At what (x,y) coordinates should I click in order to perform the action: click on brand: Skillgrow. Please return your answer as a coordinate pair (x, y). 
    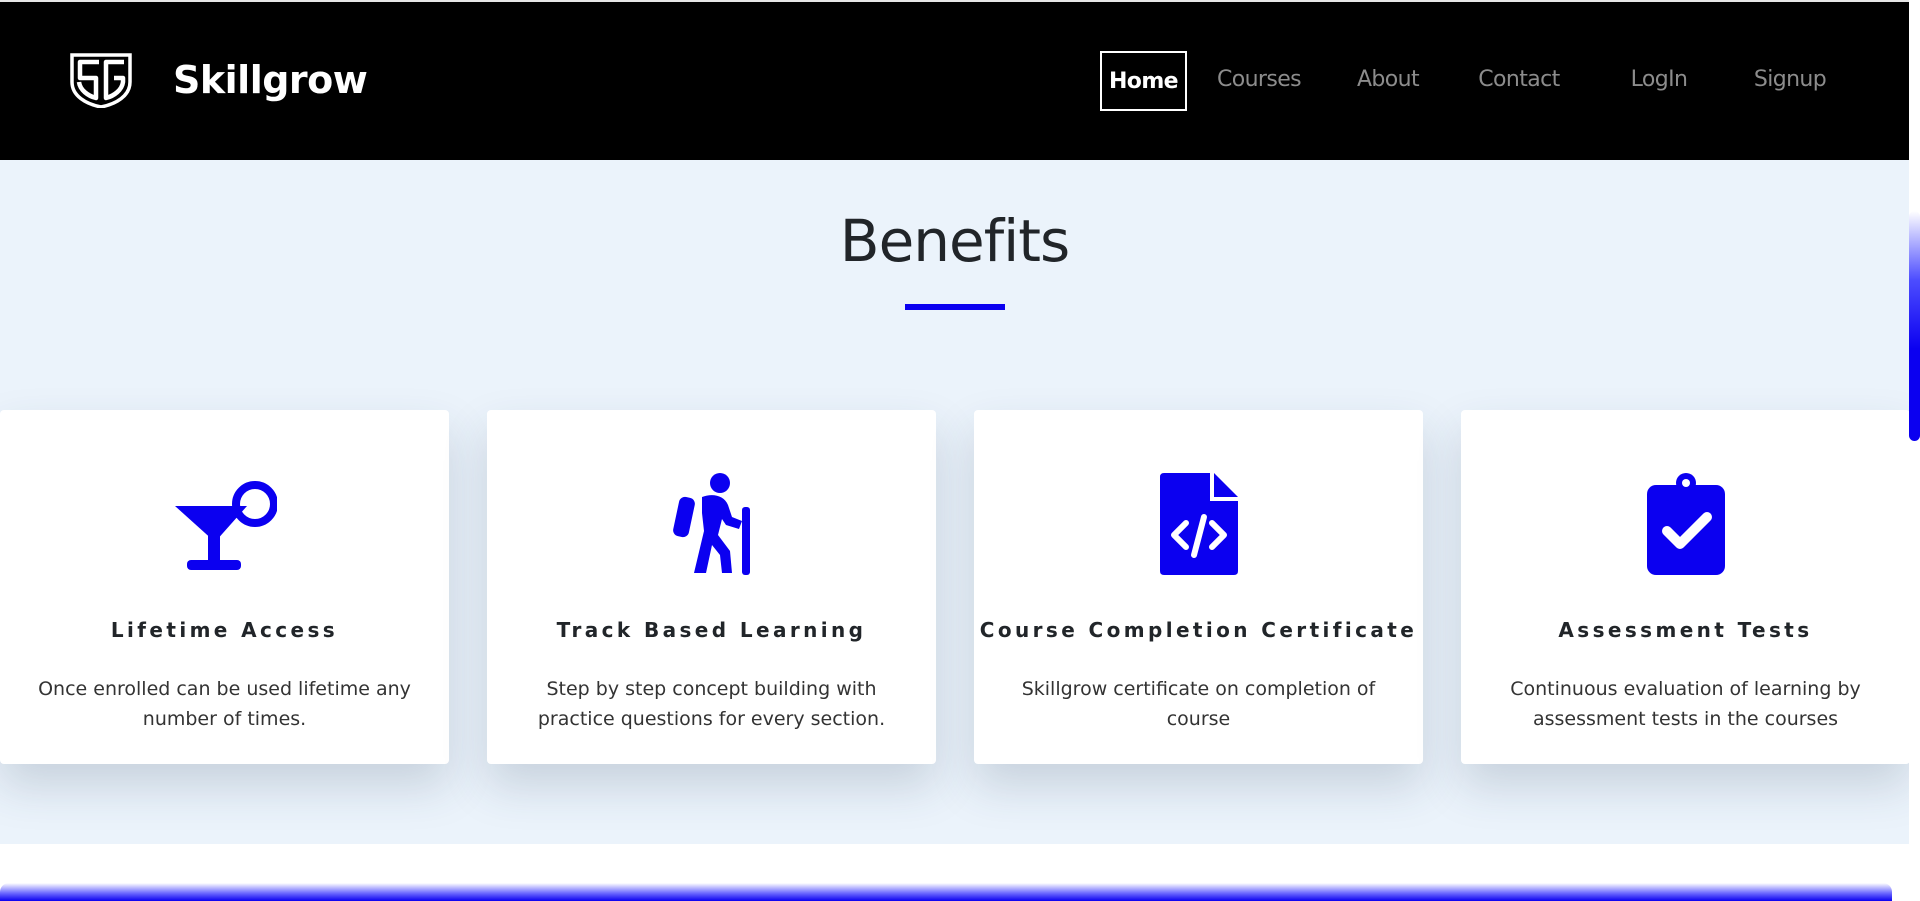
    Looking at the image, I should click on (218, 80).